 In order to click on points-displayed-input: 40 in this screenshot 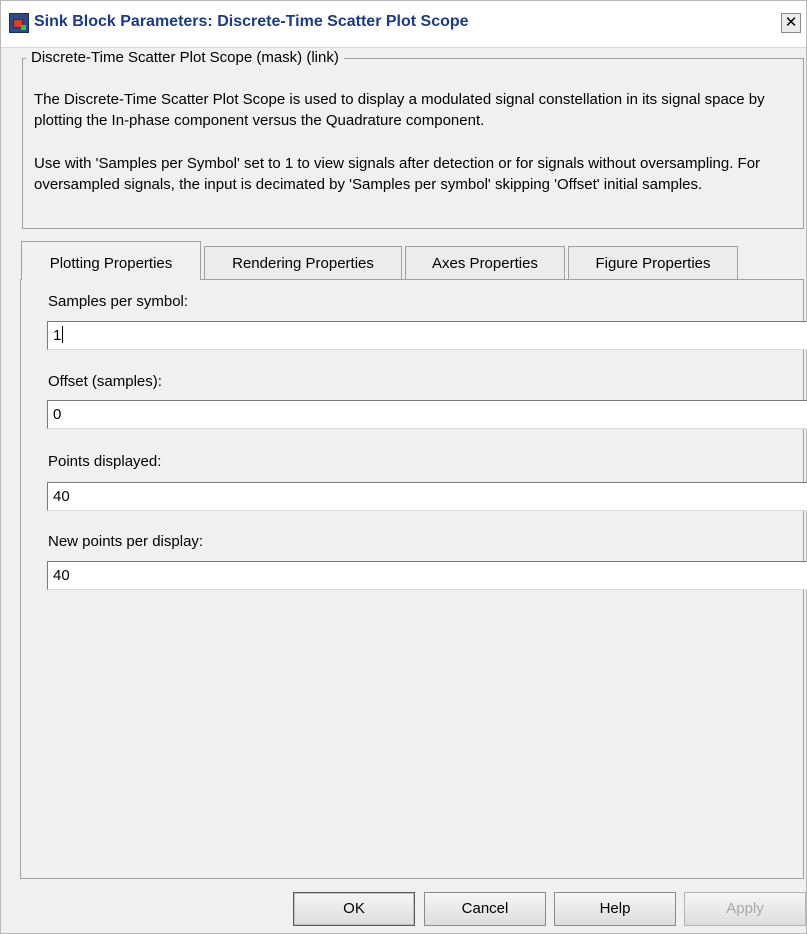, I will do `click(427, 496)`.